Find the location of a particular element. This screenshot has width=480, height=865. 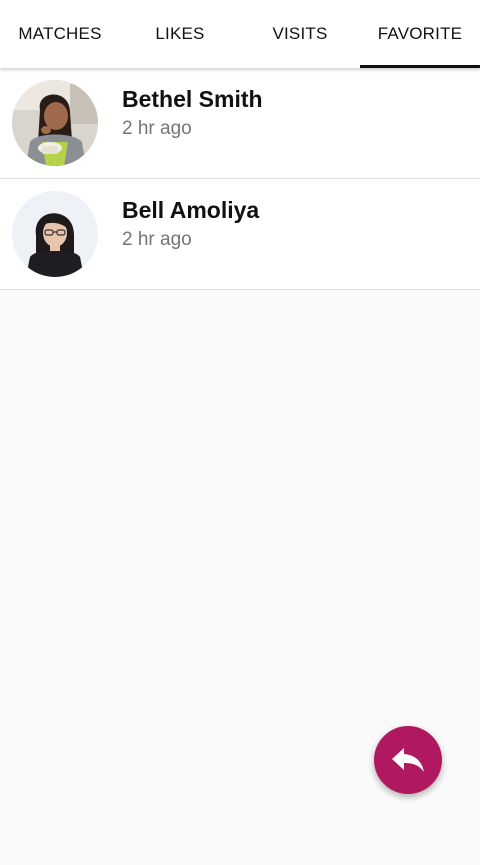

list-item: Bell Amoliya 2 hr ago is located at coordinates (240, 234).